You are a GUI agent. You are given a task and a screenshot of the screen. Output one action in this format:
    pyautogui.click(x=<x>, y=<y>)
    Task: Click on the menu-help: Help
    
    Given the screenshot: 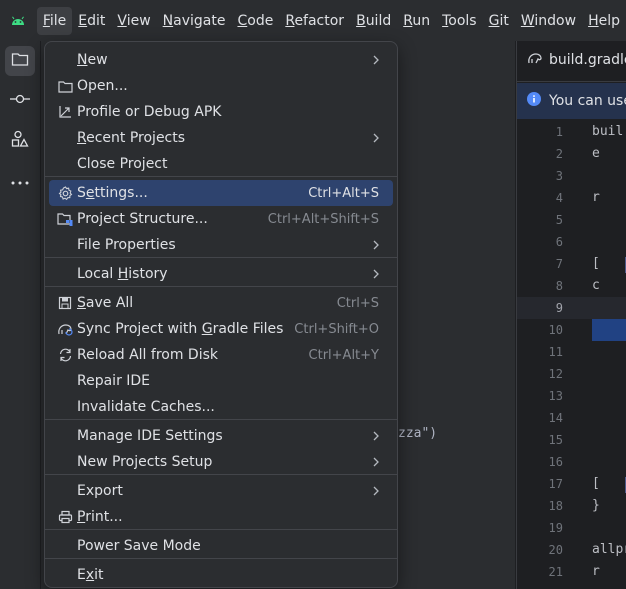 What is the action you would take?
    pyautogui.click(x=604, y=21)
    